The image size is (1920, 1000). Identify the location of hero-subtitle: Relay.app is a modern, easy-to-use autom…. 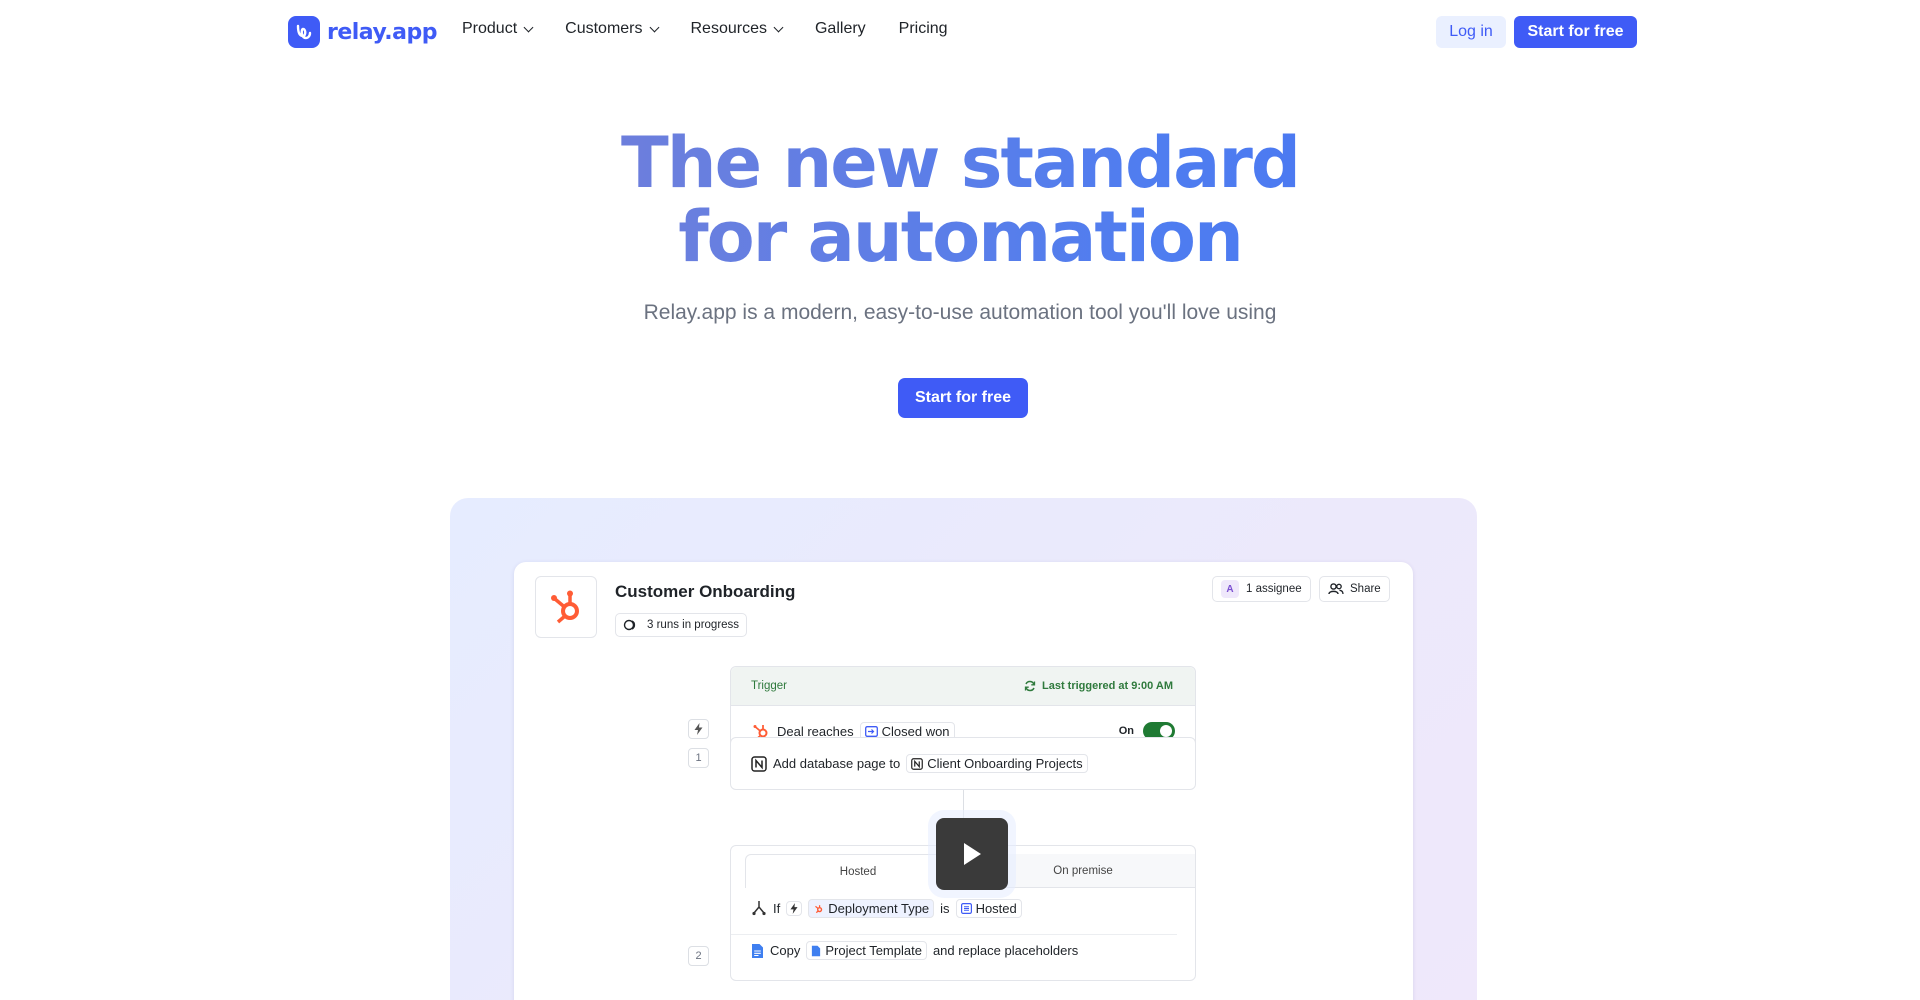
(960, 312).